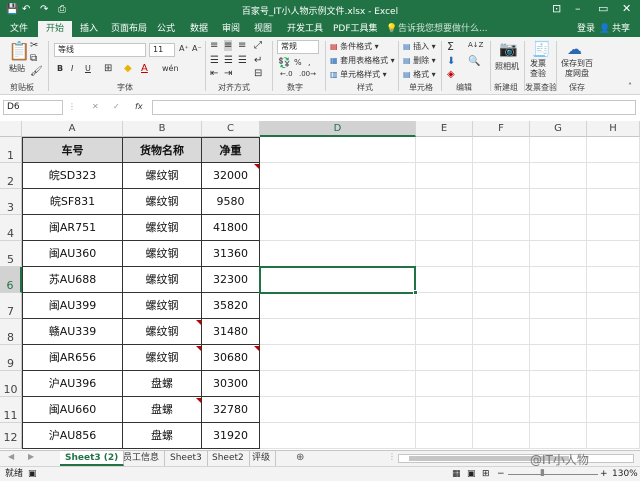 The height and width of the screenshot is (481, 640). I want to click on column-header-f: F, so click(501, 129).